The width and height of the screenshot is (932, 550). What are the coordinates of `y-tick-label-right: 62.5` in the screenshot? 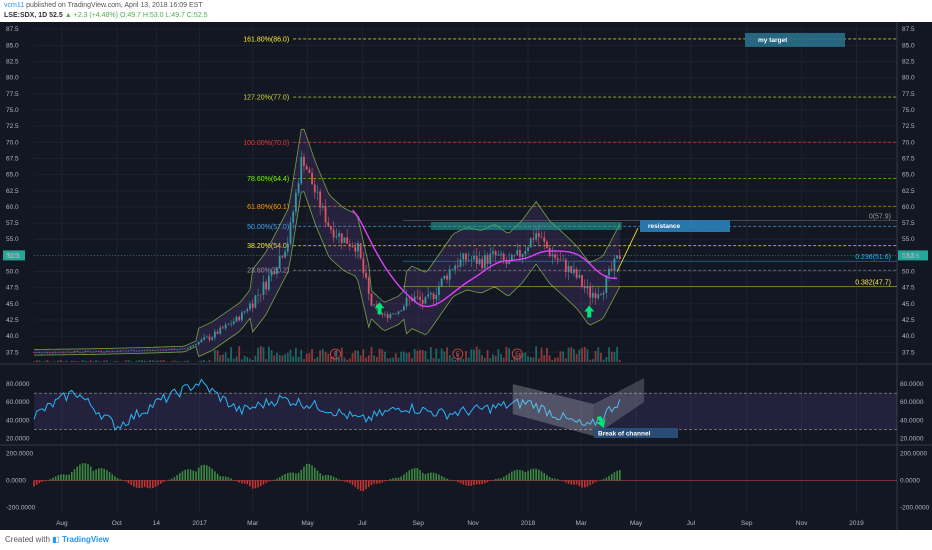 It's located at (908, 191).